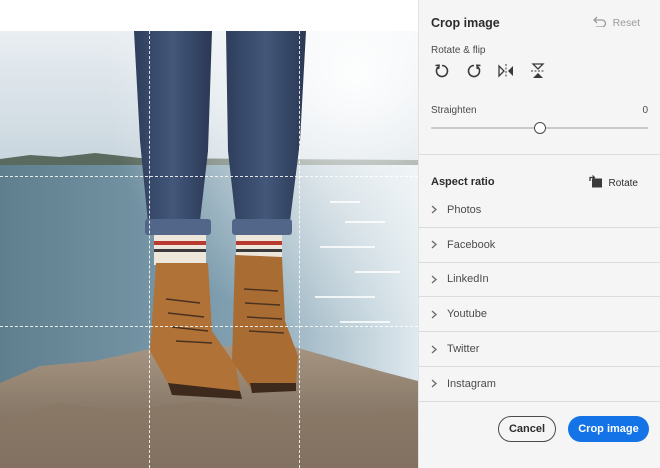  I want to click on rotate-label: Rotate, so click(623, 183).